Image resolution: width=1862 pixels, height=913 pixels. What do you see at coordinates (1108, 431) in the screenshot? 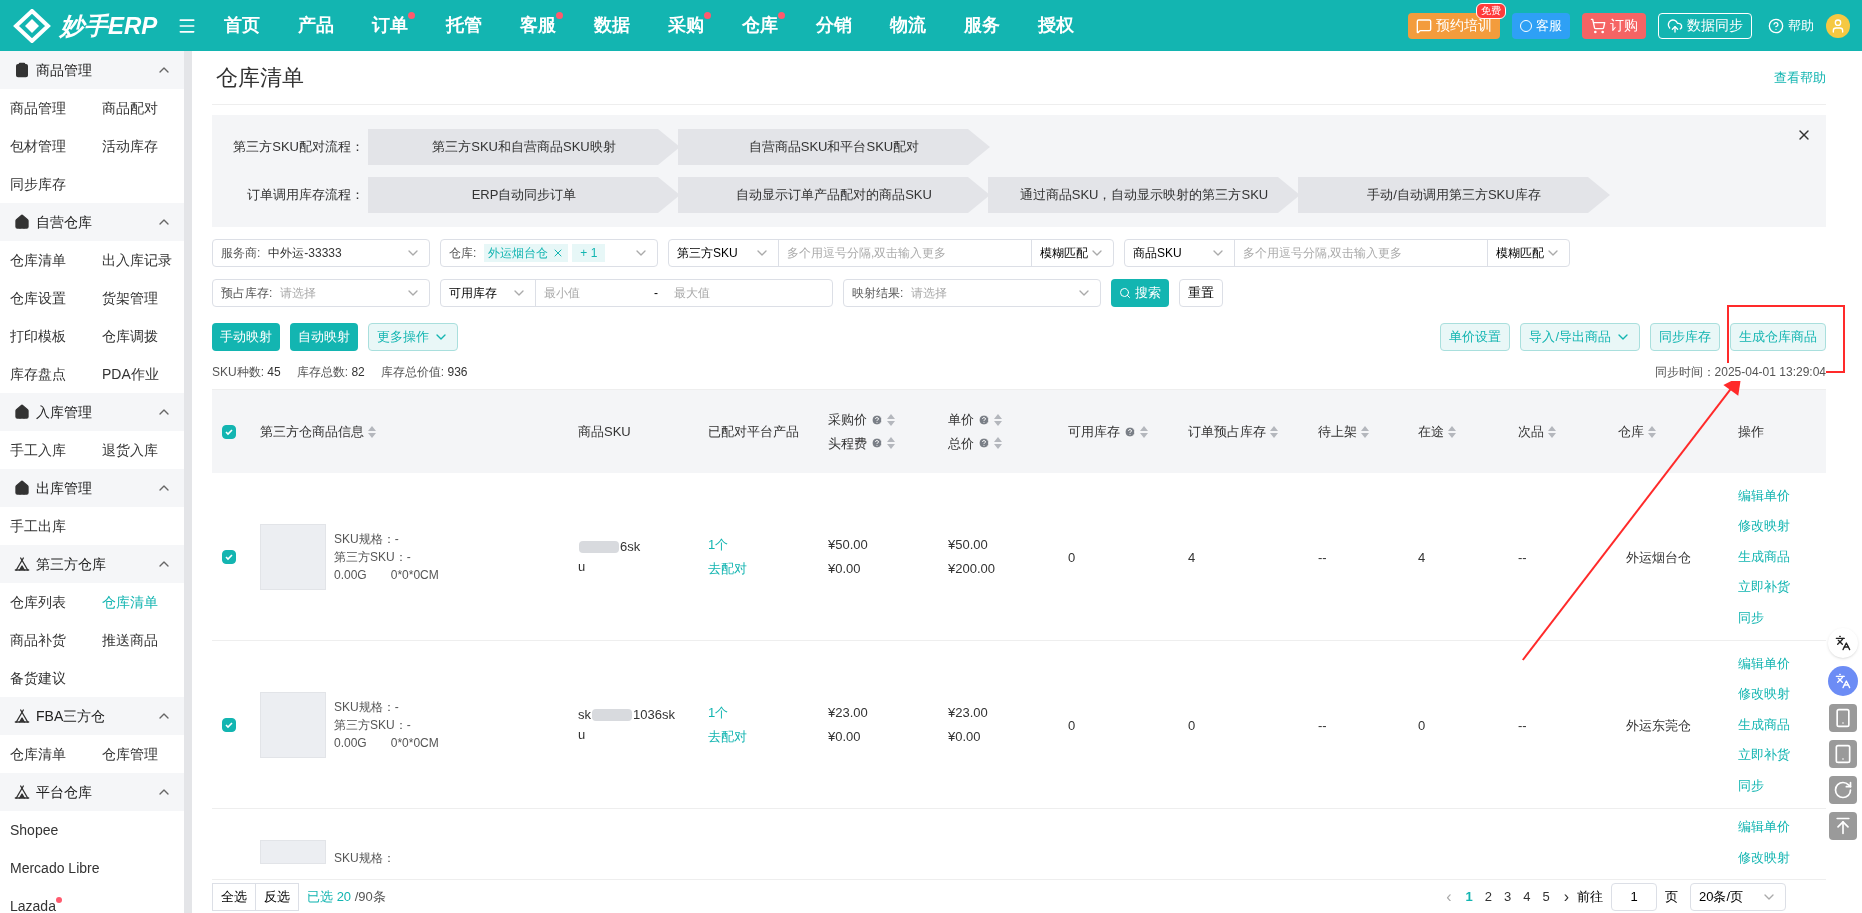
I see `column-header: 可用库存` at bounding box center [1108, 431].